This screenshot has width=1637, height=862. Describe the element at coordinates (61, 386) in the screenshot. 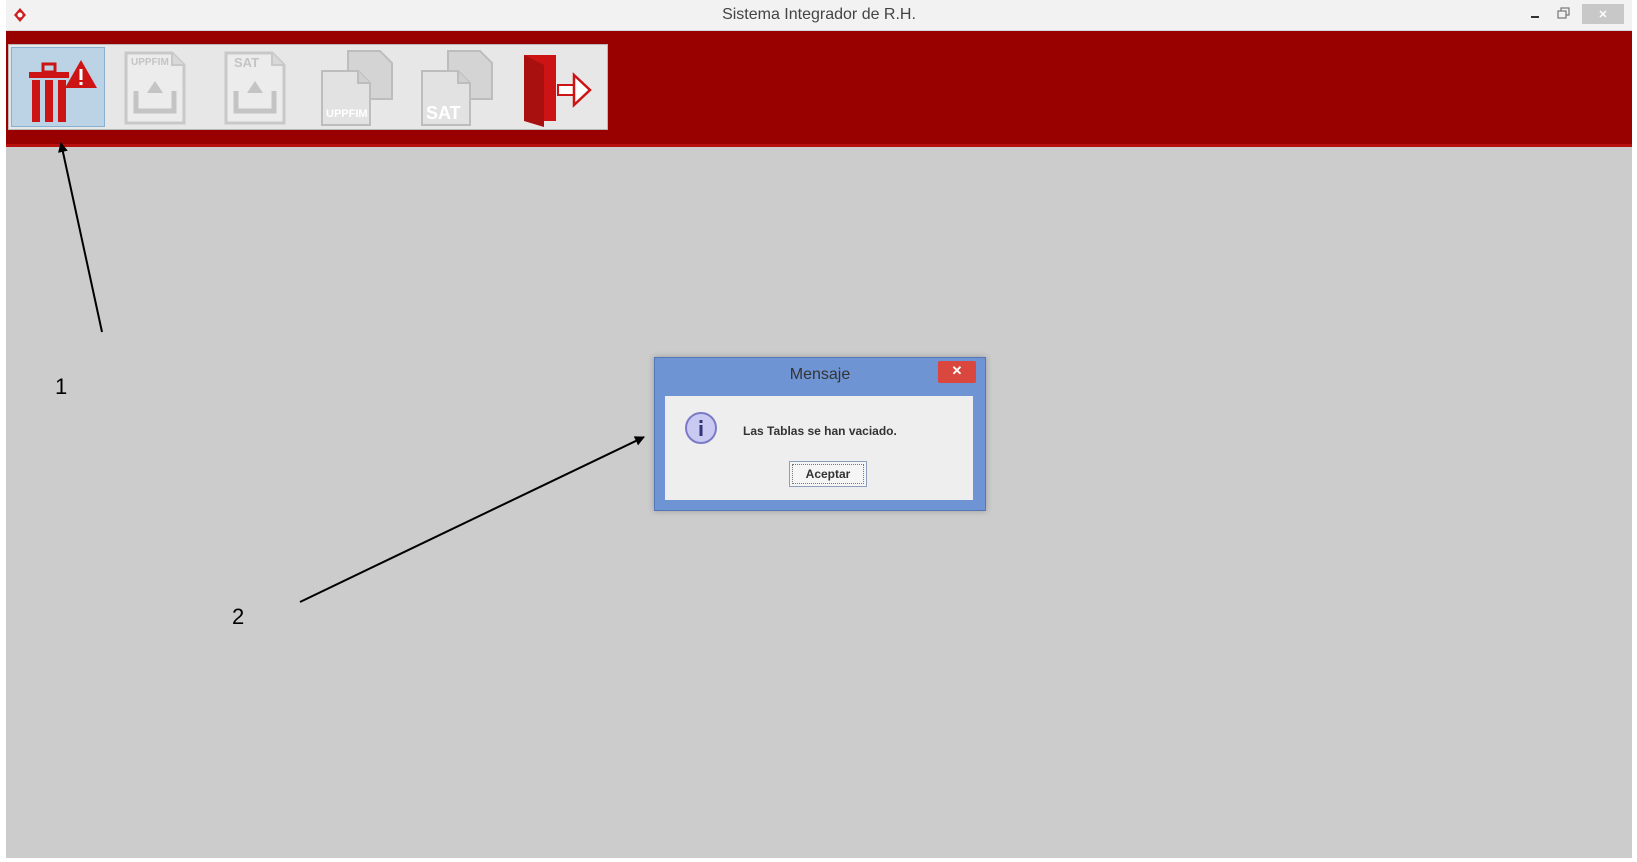

I see `callout-label-1: 1` at that location.